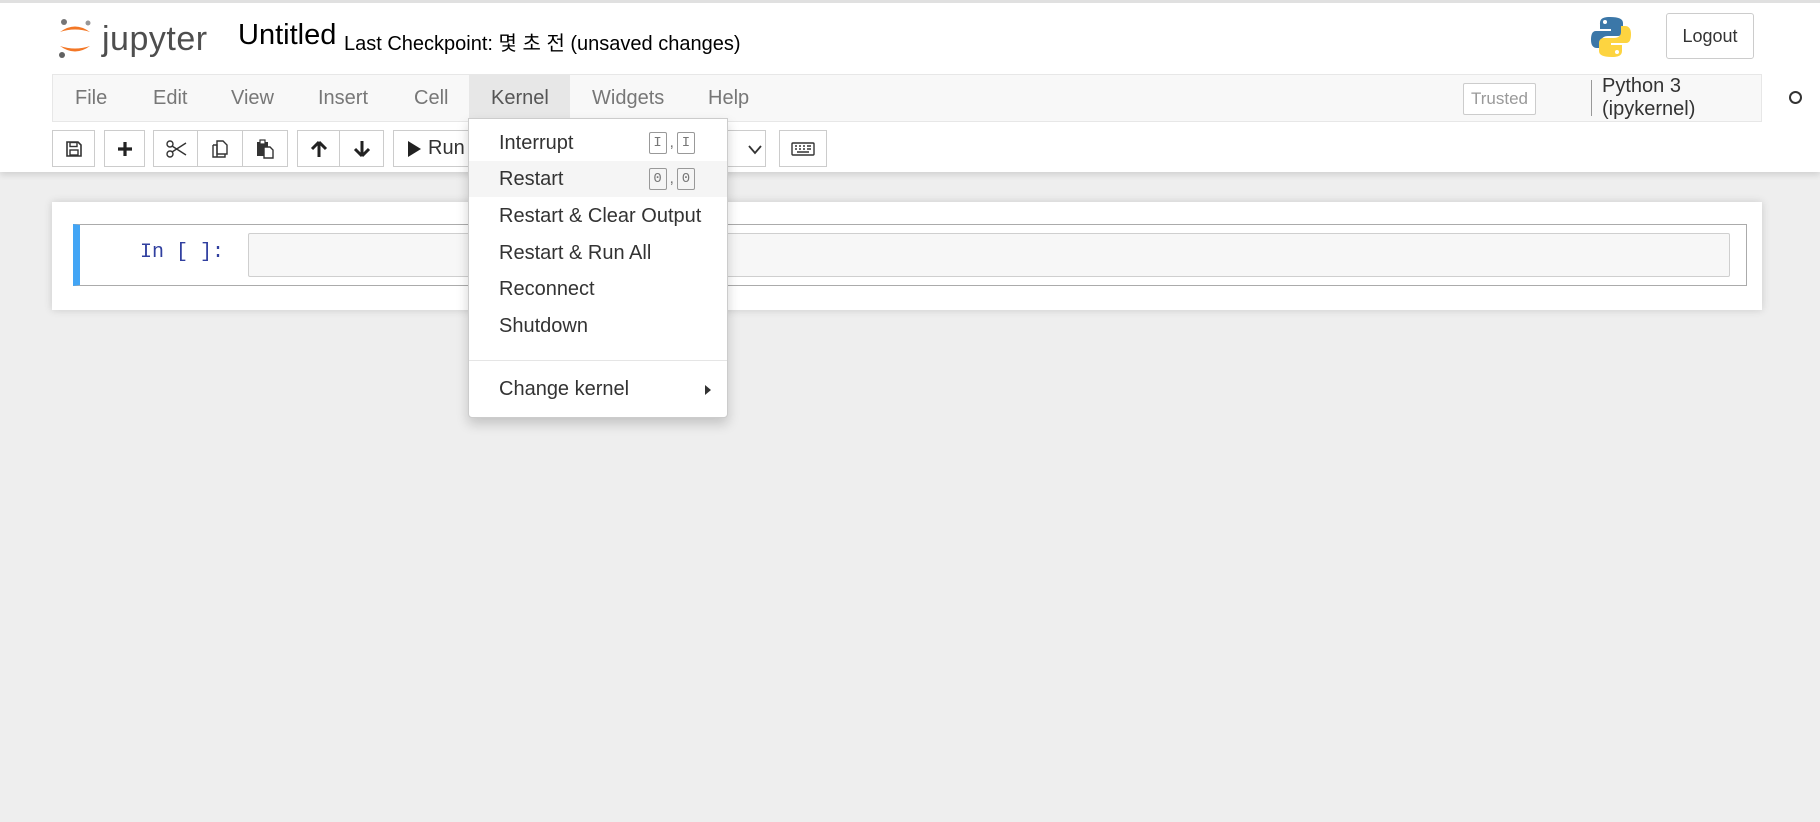 Image resolution: width=1820 pixels, height=822 pixels. I want to click on menu-divider, so click(598, 360).